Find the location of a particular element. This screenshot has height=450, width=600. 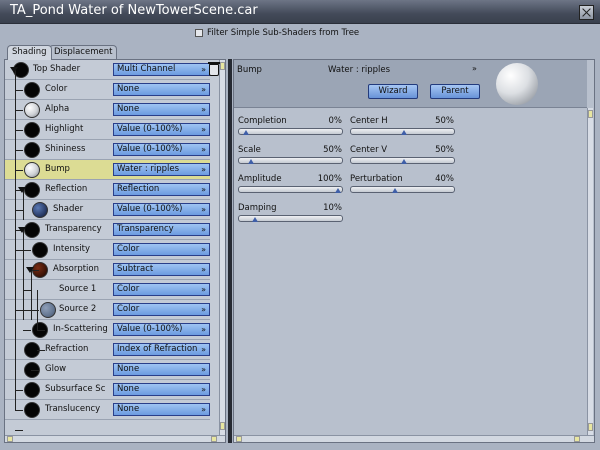

shader-type-dropdown: Reflection » is located at coordinates (161, 189).